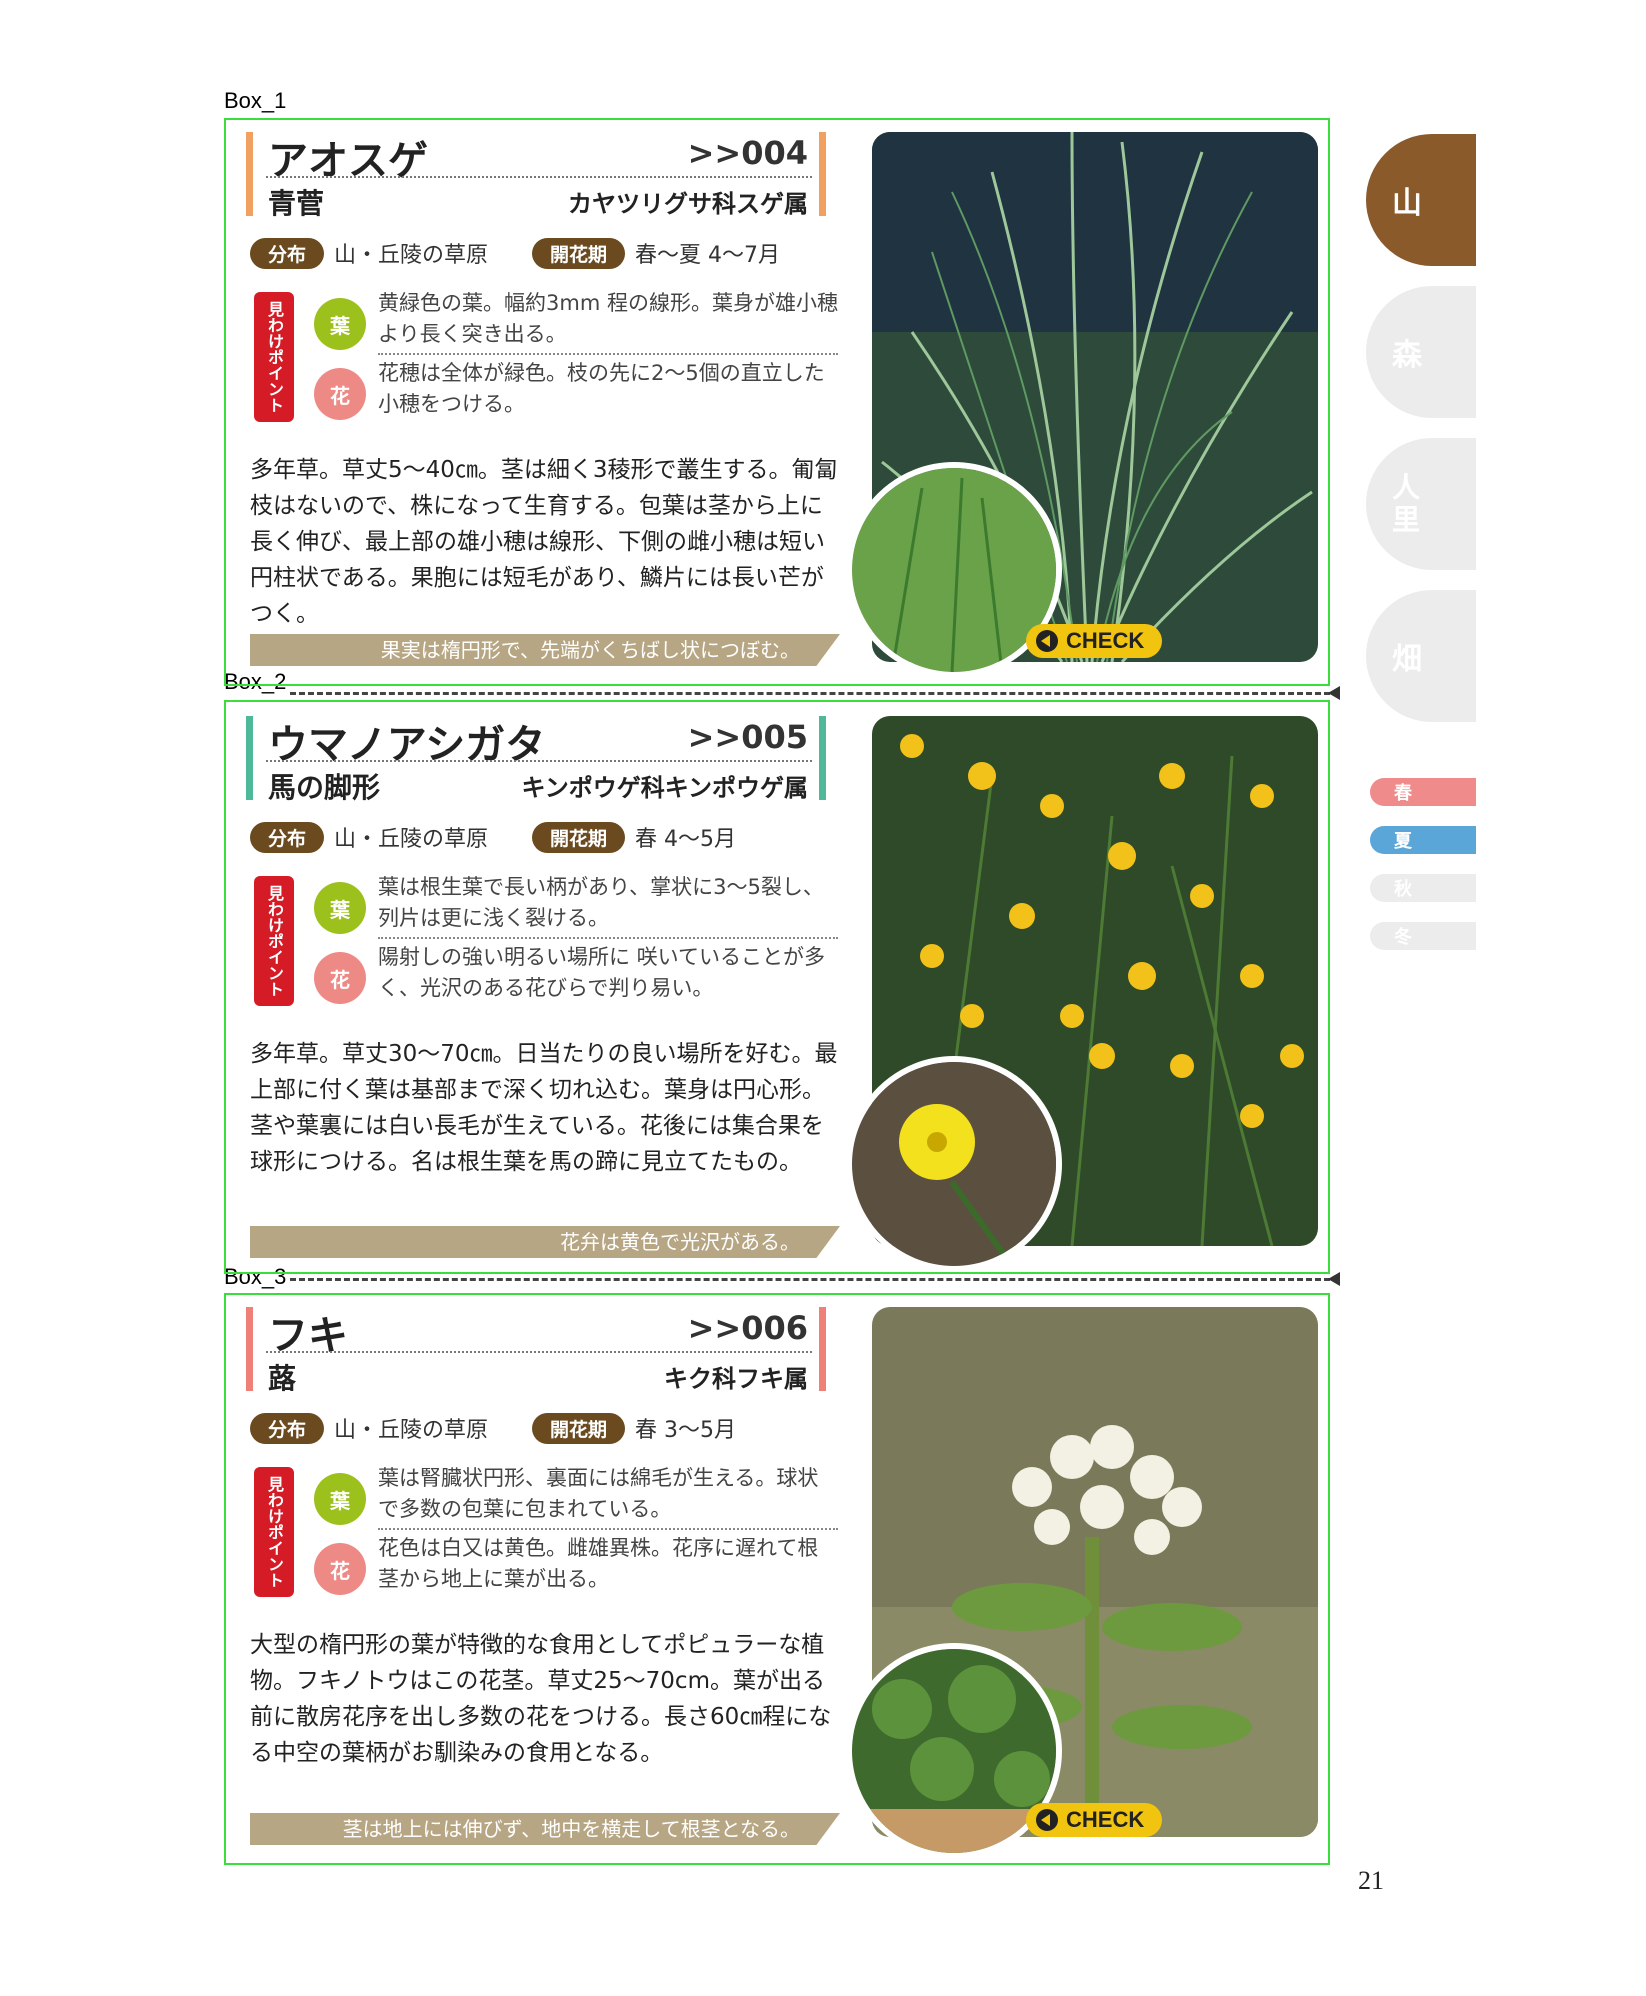 This screenshot has height=1996, width=1646. I want to click on flower-point: 陽射しの強い明るい場所に 咲いていることが多く、光沢のある花びらで判り易い。, so click(602, 972).